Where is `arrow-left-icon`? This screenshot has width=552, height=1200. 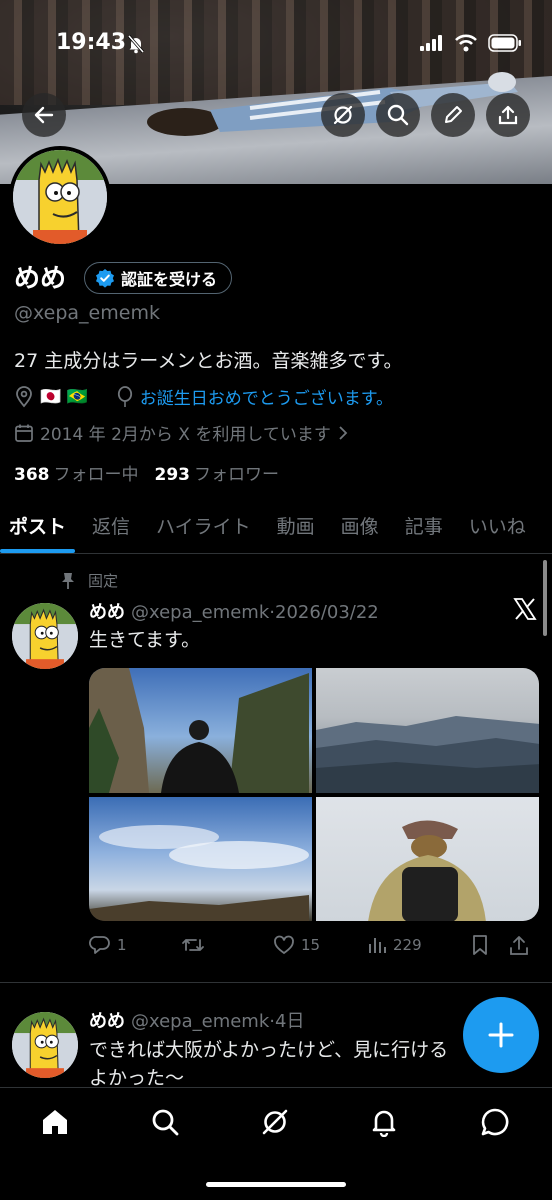 arrow-left-icon is located at coordinates (44, 115).